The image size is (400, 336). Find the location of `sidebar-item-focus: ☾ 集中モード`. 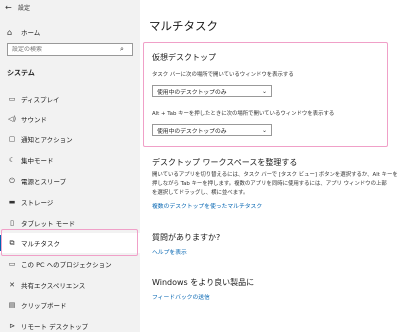

sidebar-item-focus: ☾ 集中モード is located at coordinates (70, 160).